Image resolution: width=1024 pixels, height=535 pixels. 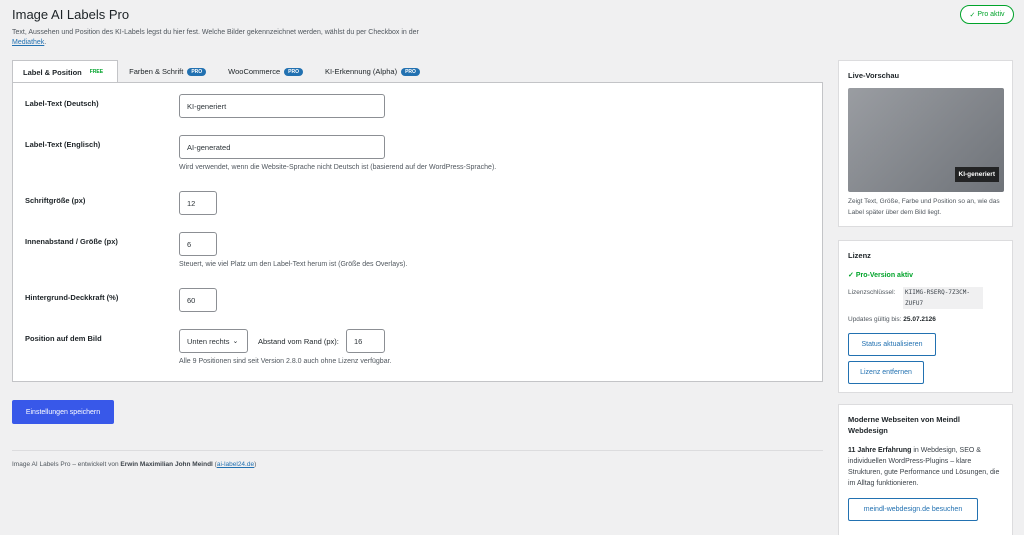 What do you see at coordinates (62, 103) in the screenshot?
I see `label-de-label: Label-Text (Deutsch)` at bounding box center [62, 103].